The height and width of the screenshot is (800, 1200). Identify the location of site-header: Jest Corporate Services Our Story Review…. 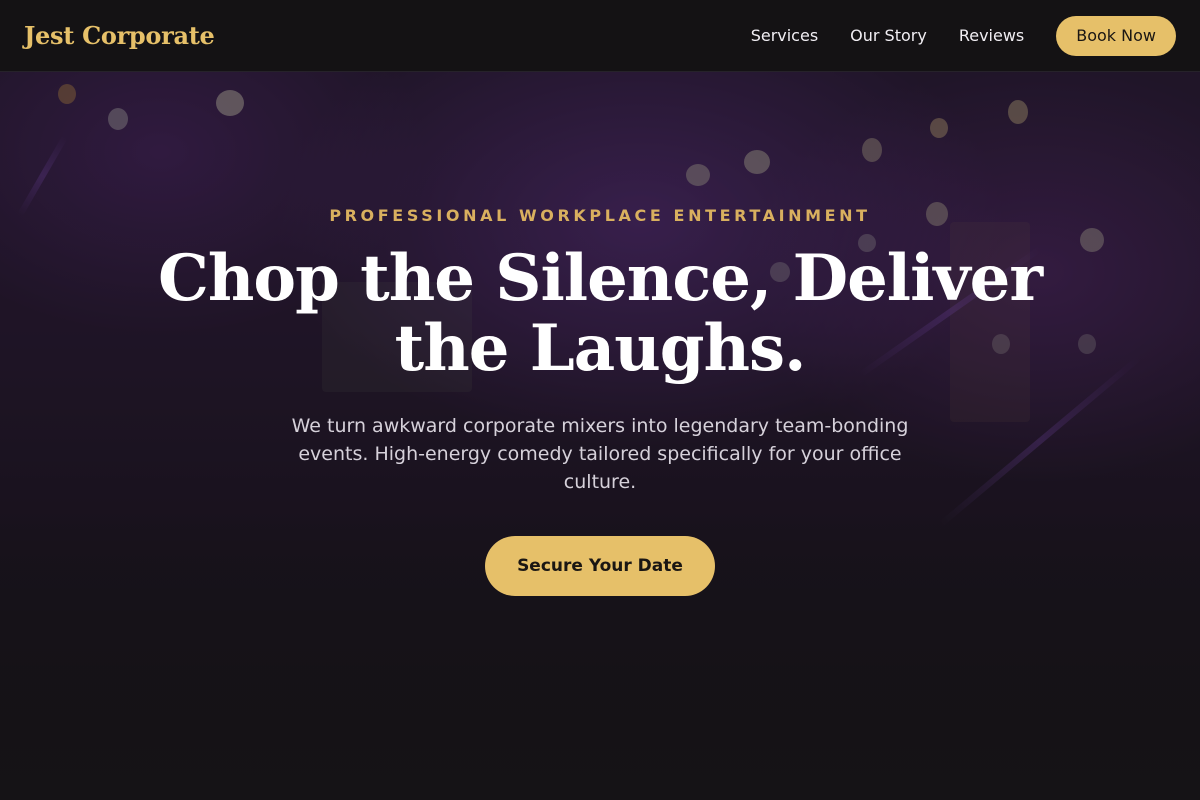
(600, 36).